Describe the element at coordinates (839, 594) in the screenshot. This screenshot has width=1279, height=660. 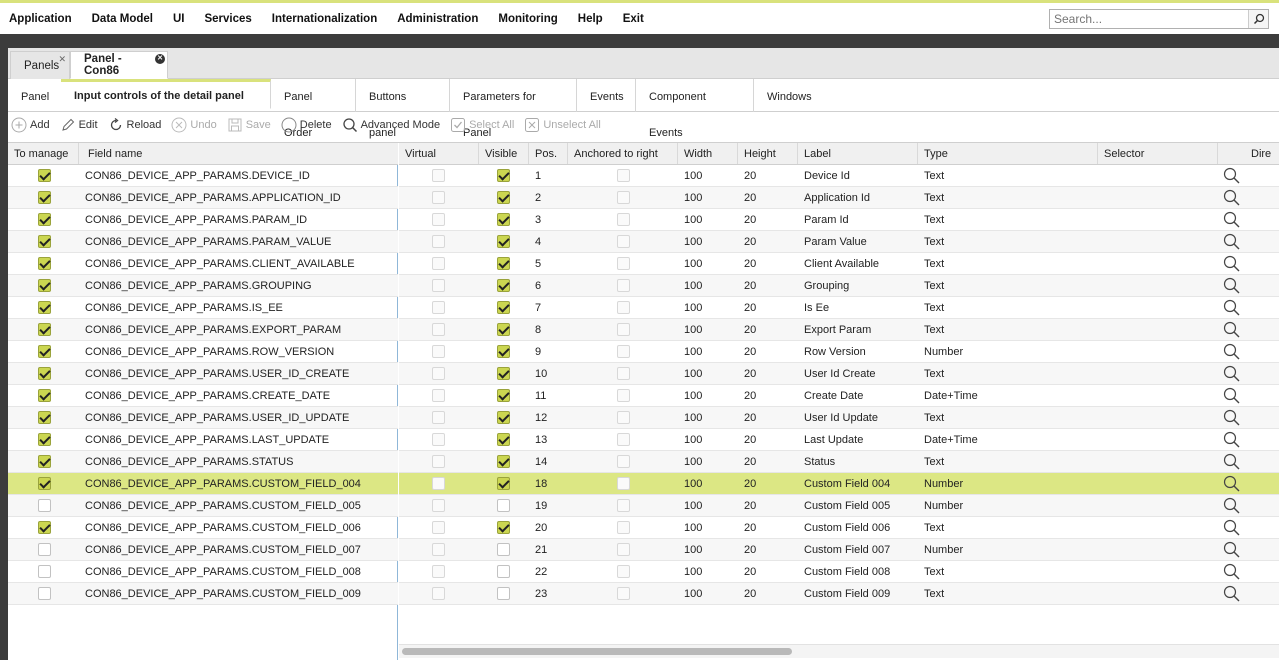
I see `table-row: 23 100 20 Custom Field 009 Text` at that location.